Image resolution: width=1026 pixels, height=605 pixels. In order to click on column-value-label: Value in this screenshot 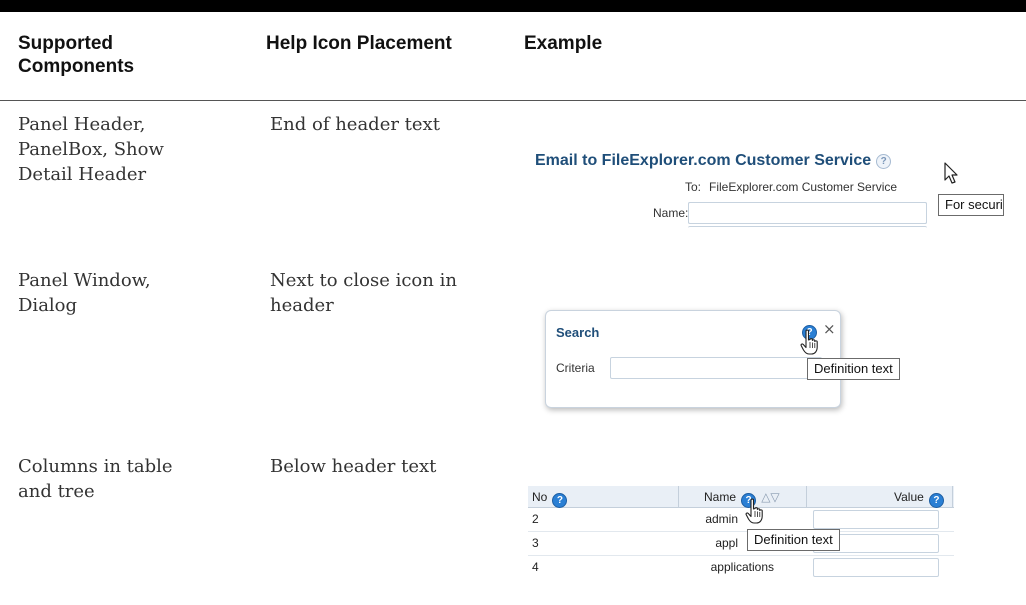, I will do `click(909, 497)`.